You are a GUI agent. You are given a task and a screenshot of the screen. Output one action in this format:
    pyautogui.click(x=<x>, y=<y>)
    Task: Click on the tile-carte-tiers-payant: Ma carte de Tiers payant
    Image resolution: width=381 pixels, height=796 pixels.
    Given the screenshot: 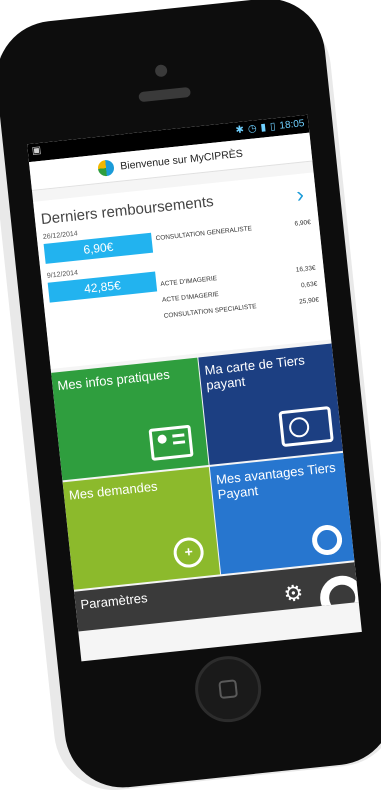 What is the action you would take?
    pyautogui.click(x=270, y=404)
    